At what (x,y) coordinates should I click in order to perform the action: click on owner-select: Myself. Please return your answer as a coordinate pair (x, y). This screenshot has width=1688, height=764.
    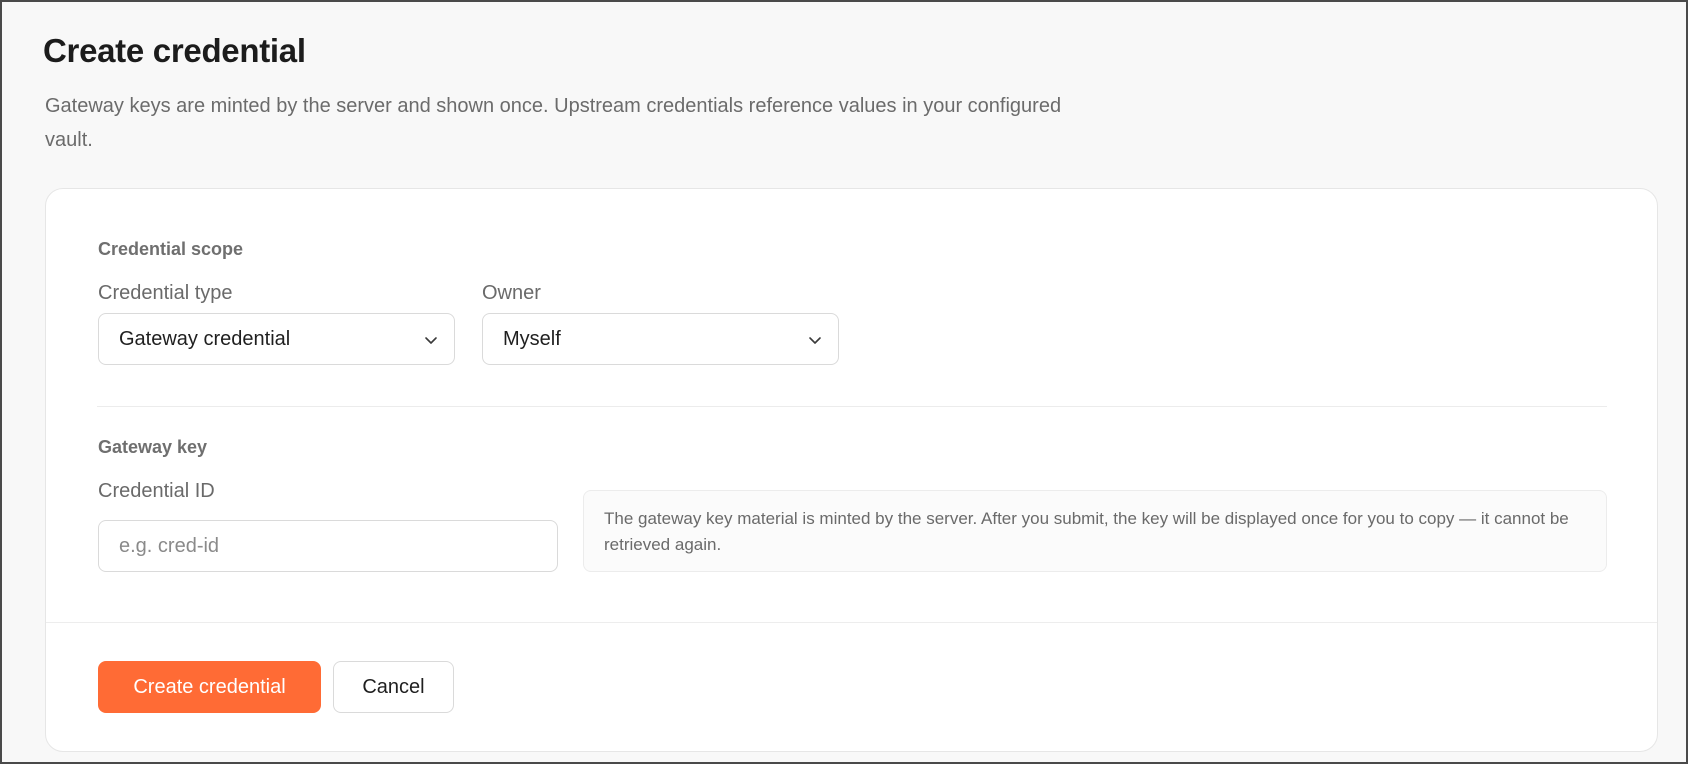
    Looking at the image, I should click on (660, 339).